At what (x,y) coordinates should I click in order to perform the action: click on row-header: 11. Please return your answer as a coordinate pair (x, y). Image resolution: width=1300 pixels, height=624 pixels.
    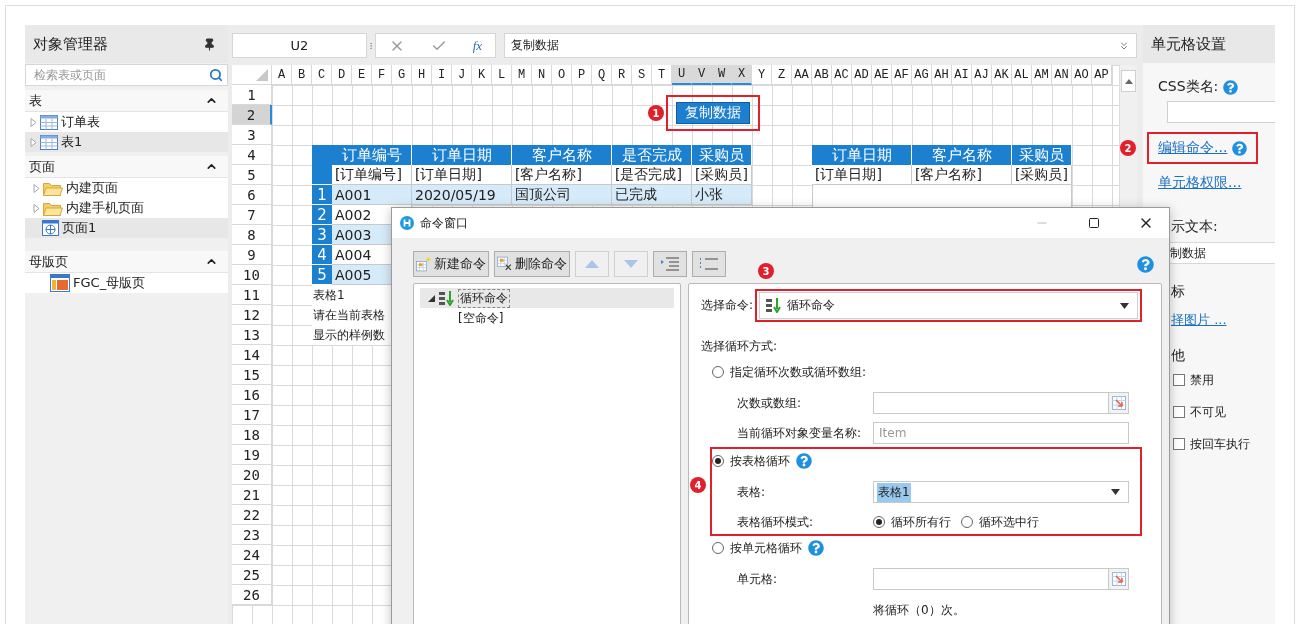
    Looking at the image, I should click on (252, 295).